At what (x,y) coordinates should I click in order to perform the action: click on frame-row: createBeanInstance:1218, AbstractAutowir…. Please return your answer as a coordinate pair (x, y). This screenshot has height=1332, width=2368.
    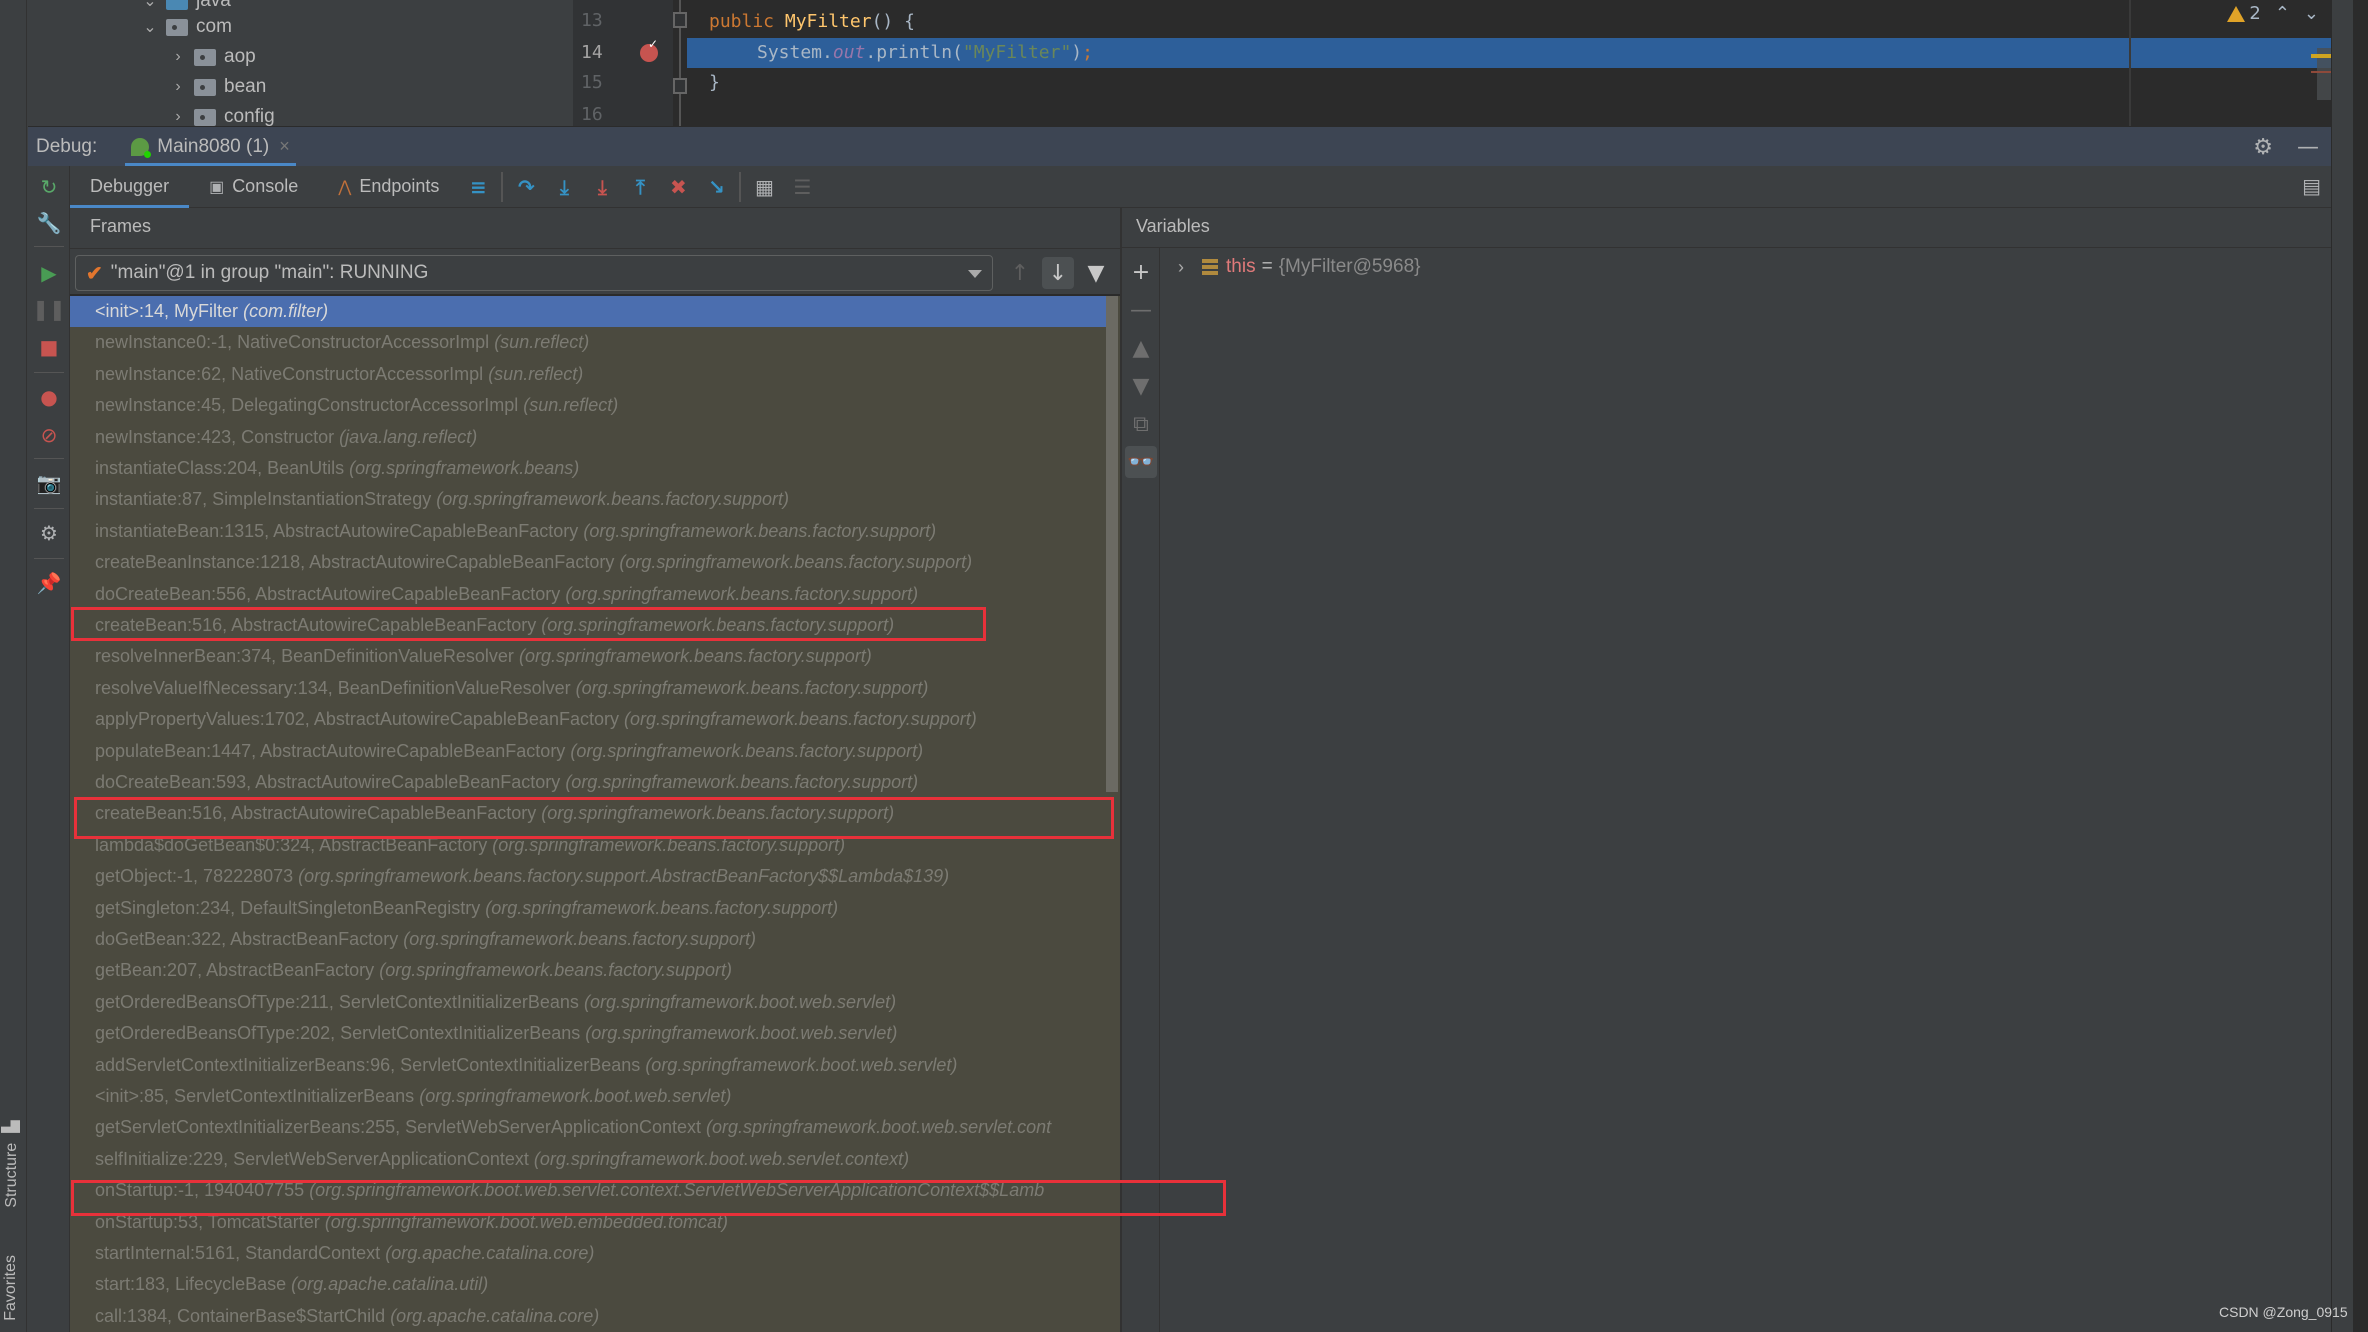
    Looking at the image, I should click on (595, 562).